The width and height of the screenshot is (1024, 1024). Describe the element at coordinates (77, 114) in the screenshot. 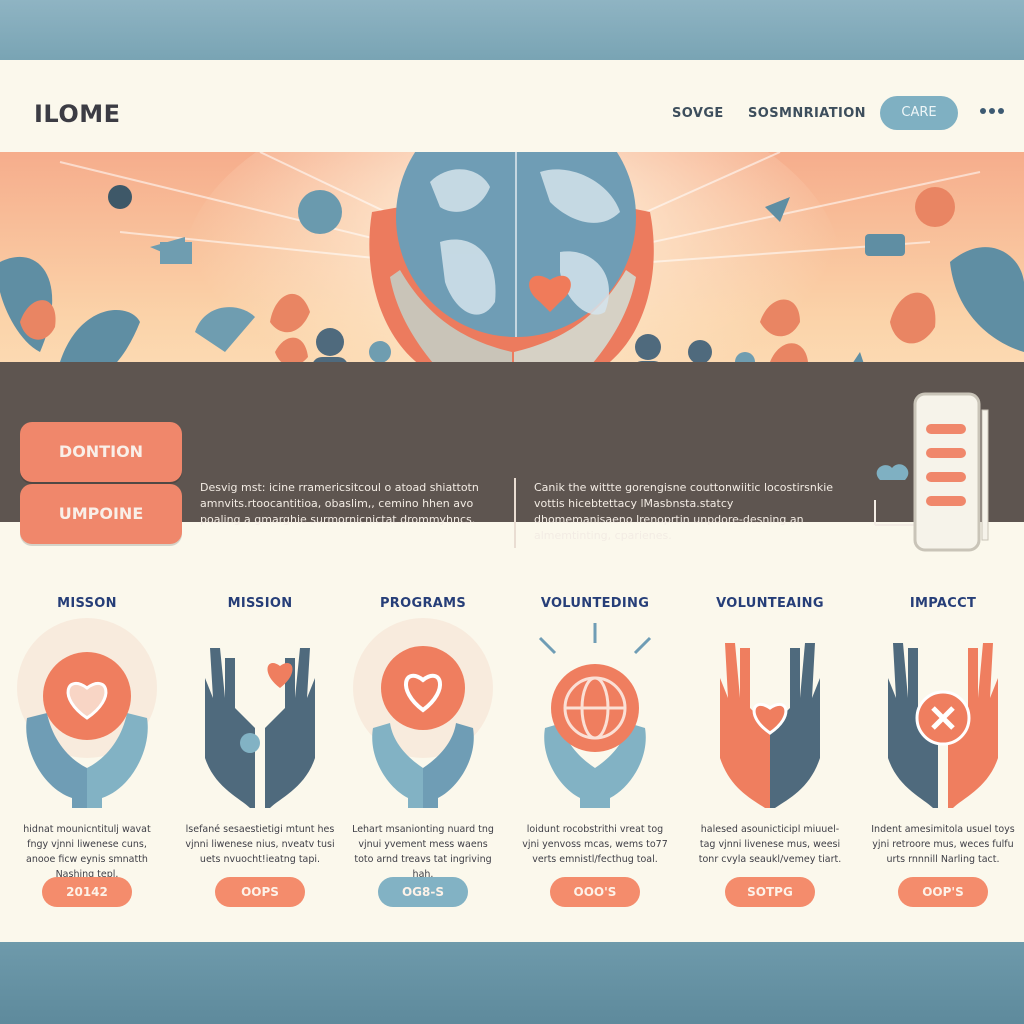

I see `site-logo: ILOME` at that location.